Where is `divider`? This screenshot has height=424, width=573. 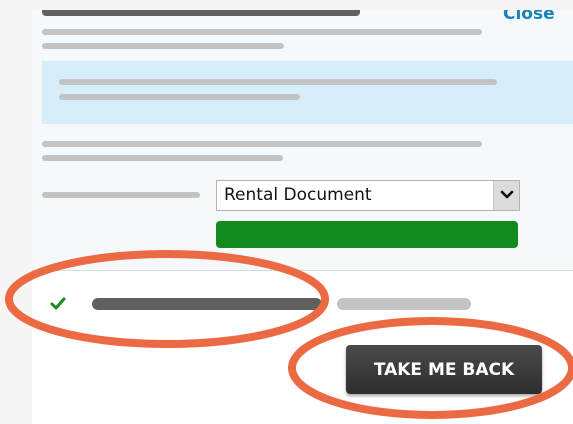
divider is located at coordinates (302, 270).